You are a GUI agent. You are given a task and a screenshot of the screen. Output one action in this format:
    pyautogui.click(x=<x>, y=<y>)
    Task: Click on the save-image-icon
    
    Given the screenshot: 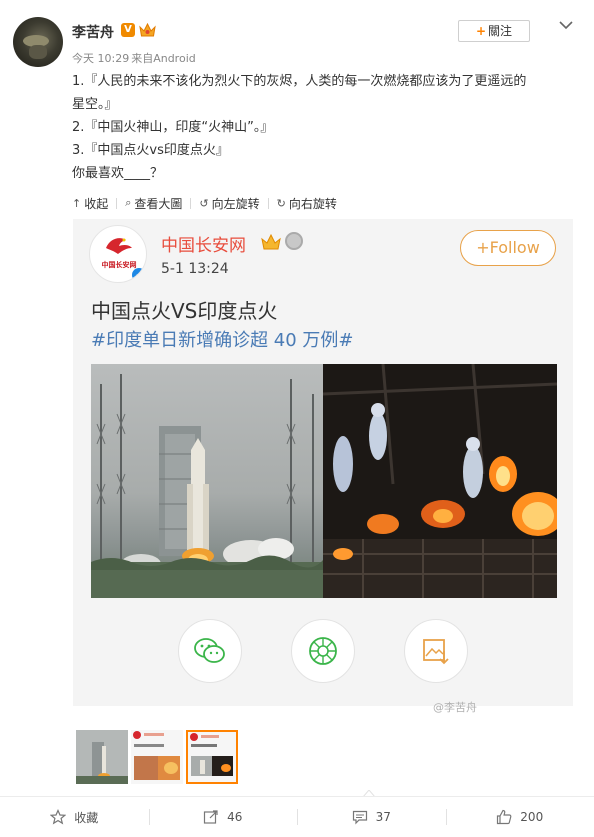 What is the action you would take?
    pyautogui.click(x=436, y=652)
    